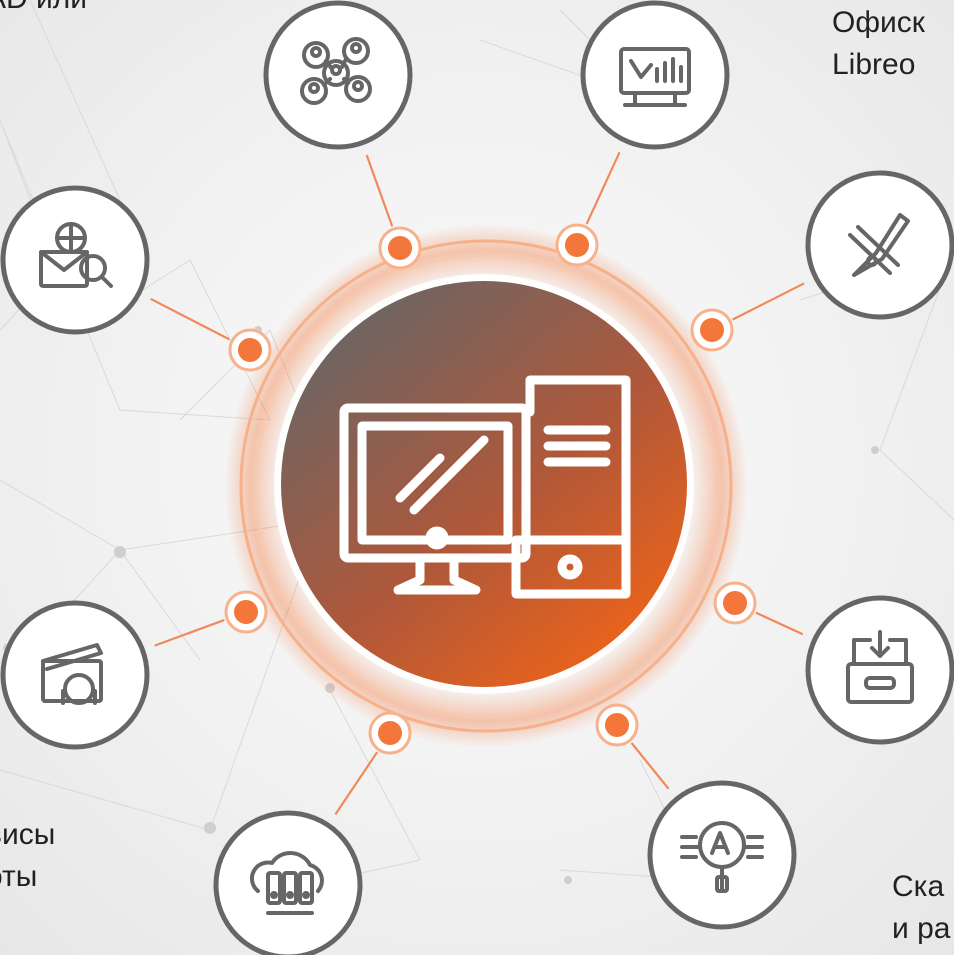  I want to click on label-top-right: Офиск Libreo, so click(878, 43).